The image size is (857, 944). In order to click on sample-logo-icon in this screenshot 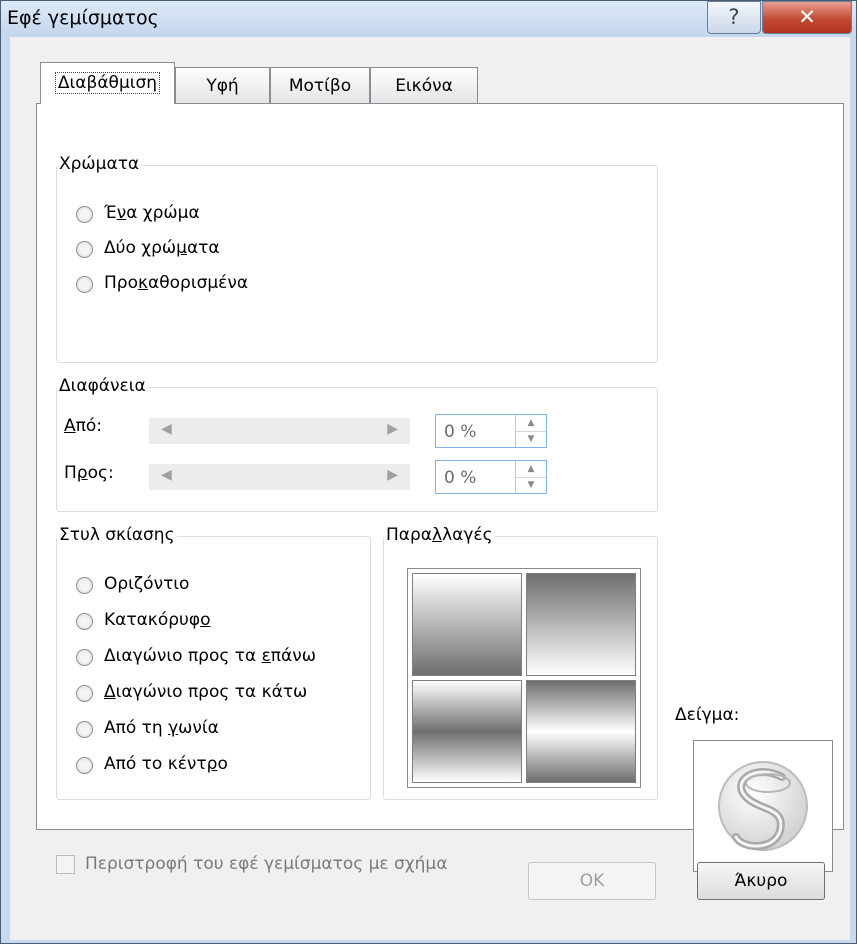, I will do `click(763, 806)`.